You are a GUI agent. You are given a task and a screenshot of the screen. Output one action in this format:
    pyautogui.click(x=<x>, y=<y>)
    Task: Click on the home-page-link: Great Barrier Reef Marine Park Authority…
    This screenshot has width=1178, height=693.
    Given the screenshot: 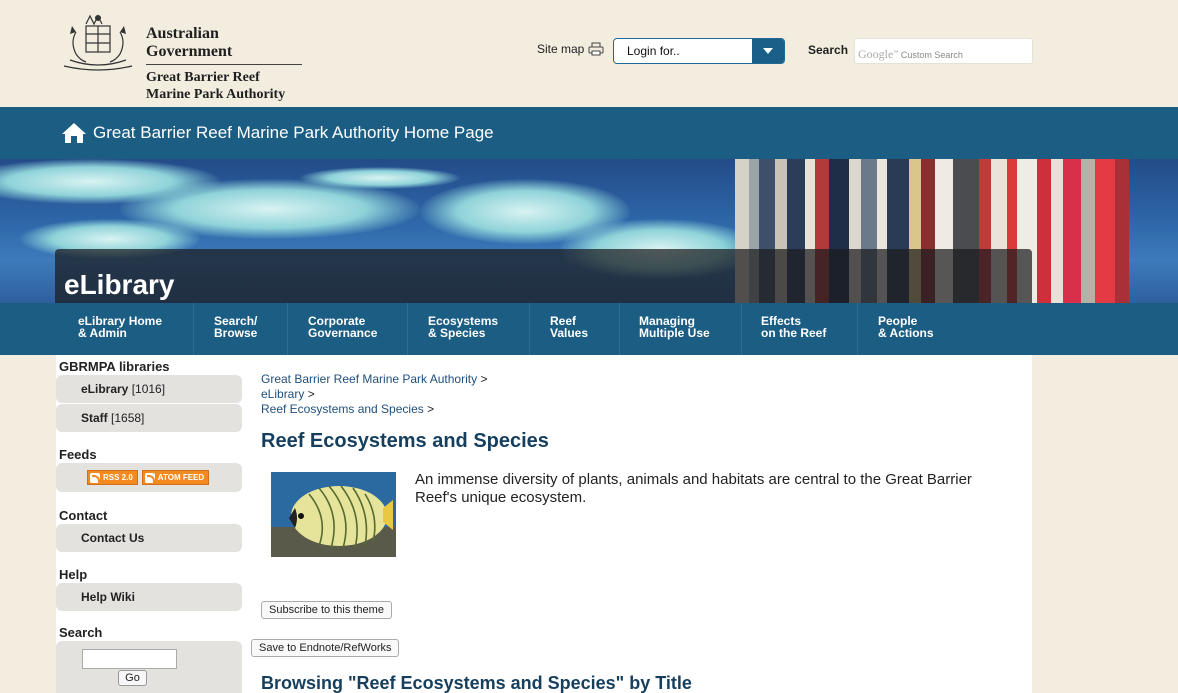 What is the action you would take?
    pyautogui.click(x=589, y=133)
    